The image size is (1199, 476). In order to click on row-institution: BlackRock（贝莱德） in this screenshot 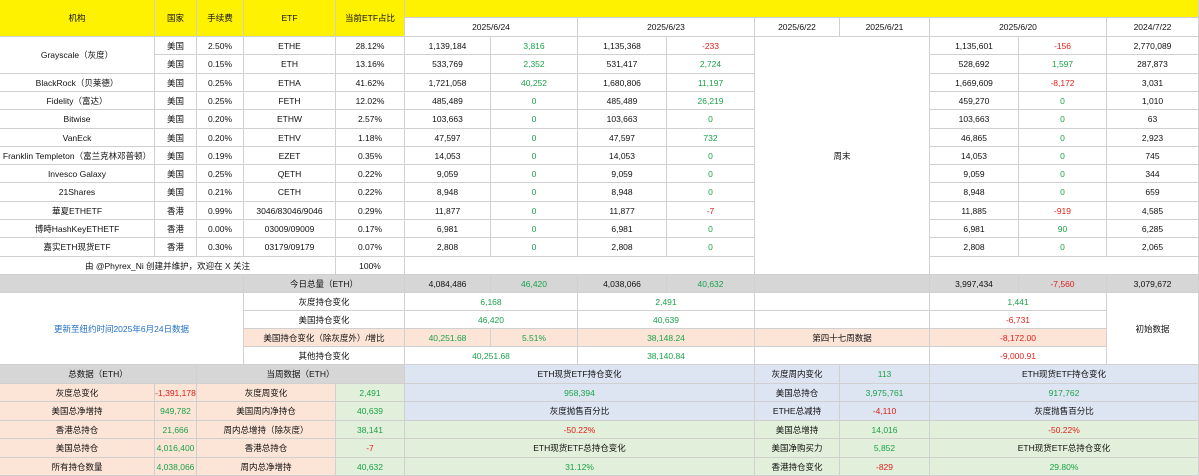, I will do `click(77, 83)`.